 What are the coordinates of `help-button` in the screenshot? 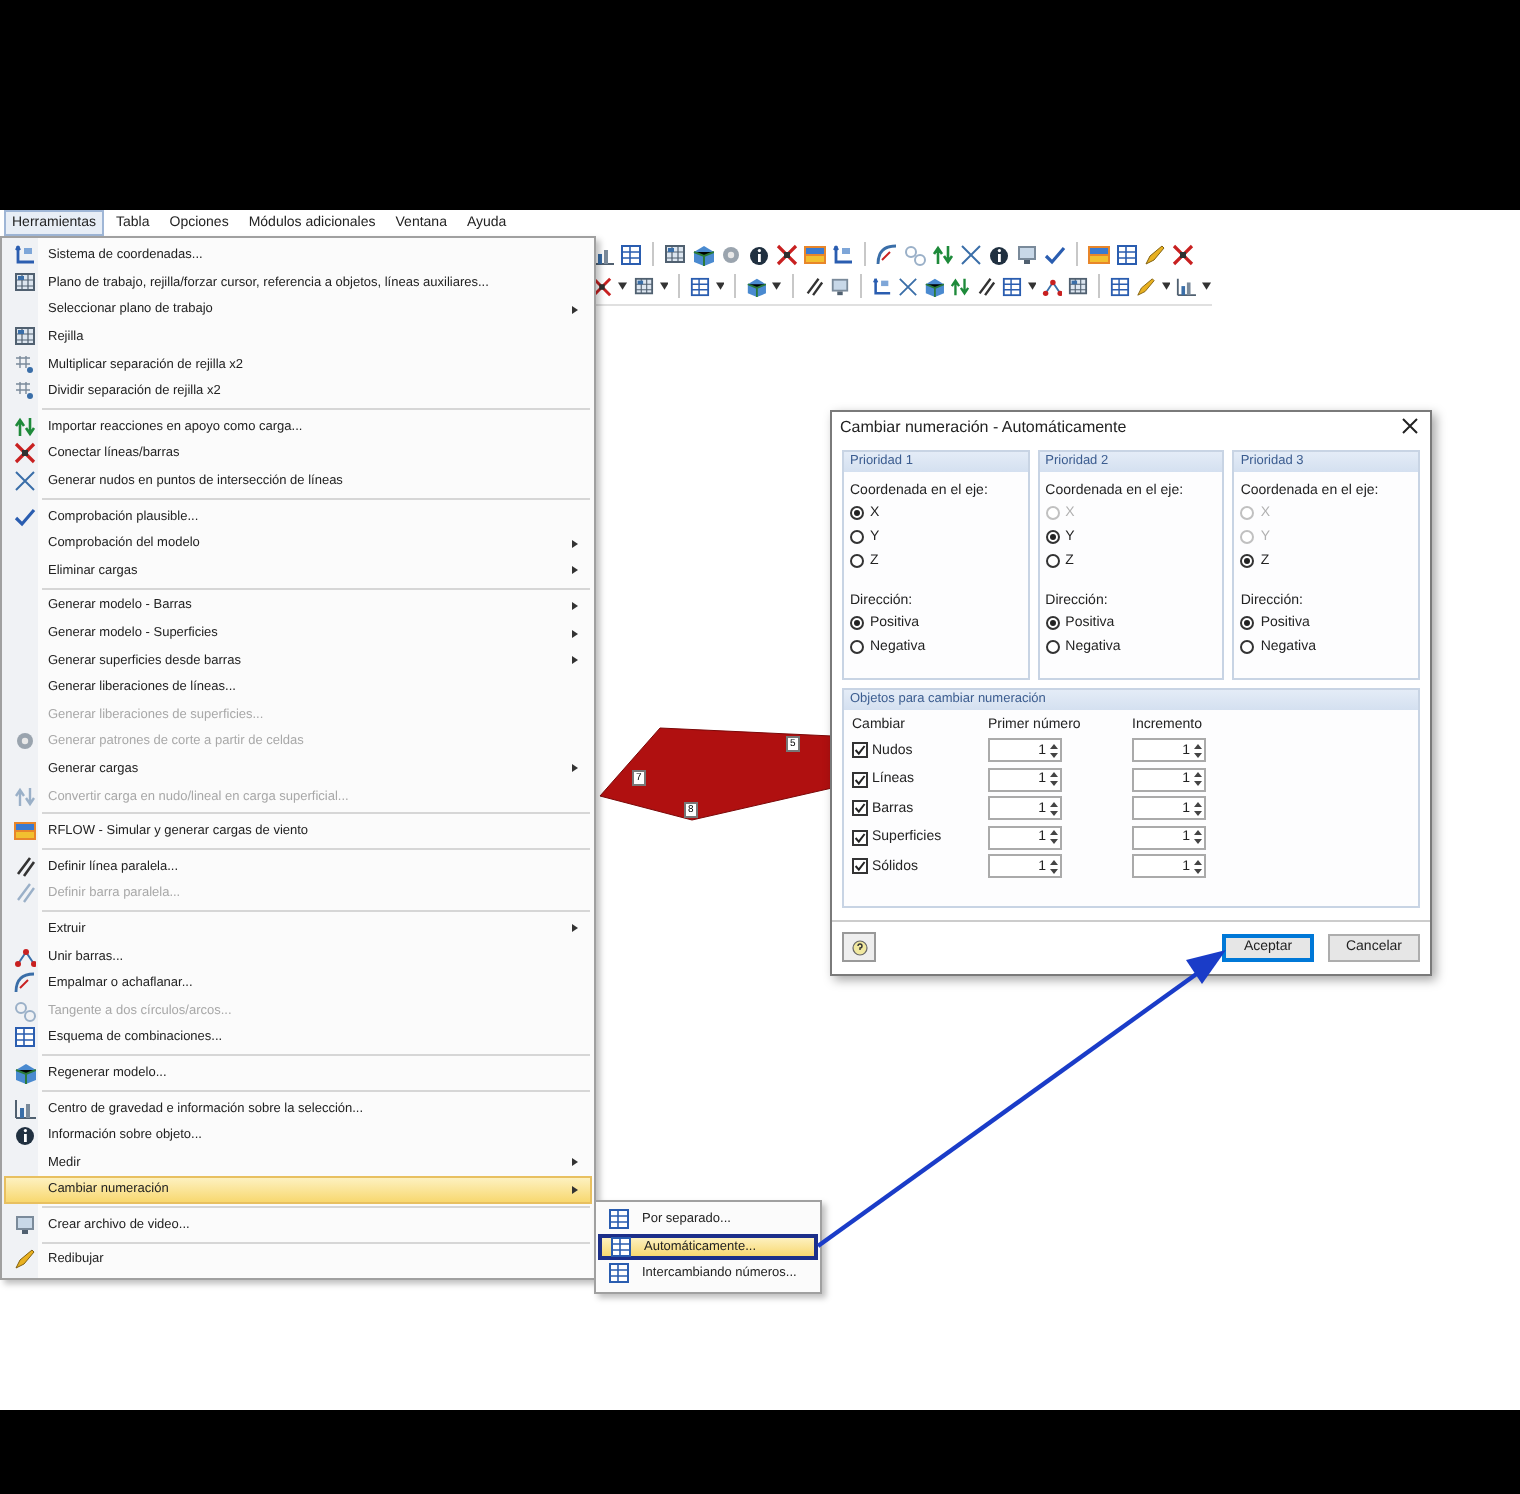 It's located at (859, 947).